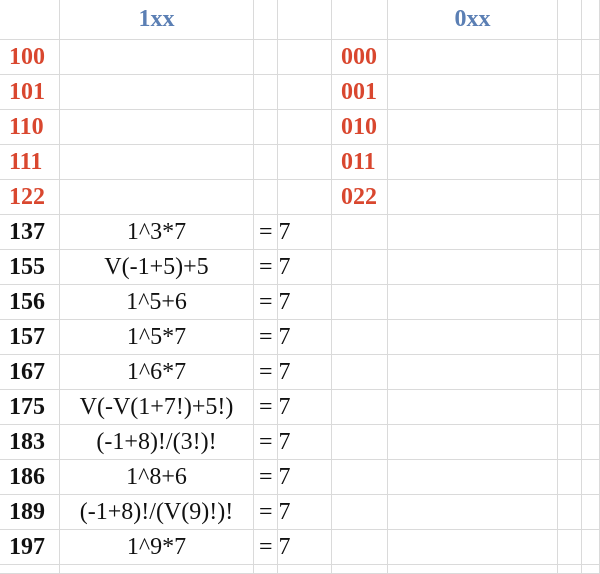 The image size is (600, 574). Describe the element at coordinates (30, 512) in the screenshot. I see `number-cell: 189` at that location.